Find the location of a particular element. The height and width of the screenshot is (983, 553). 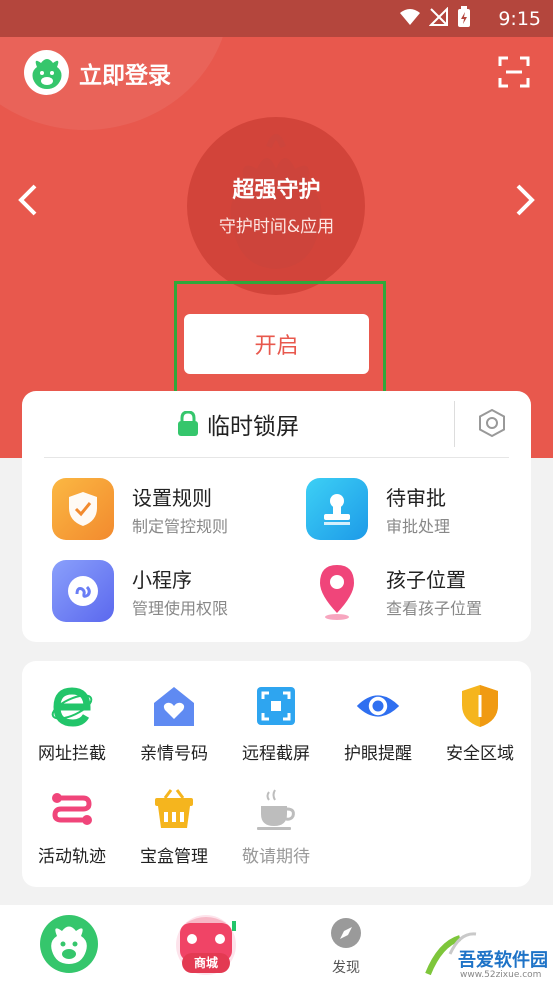

login-entry: 立即登录 is located at coordinates (97, 72).